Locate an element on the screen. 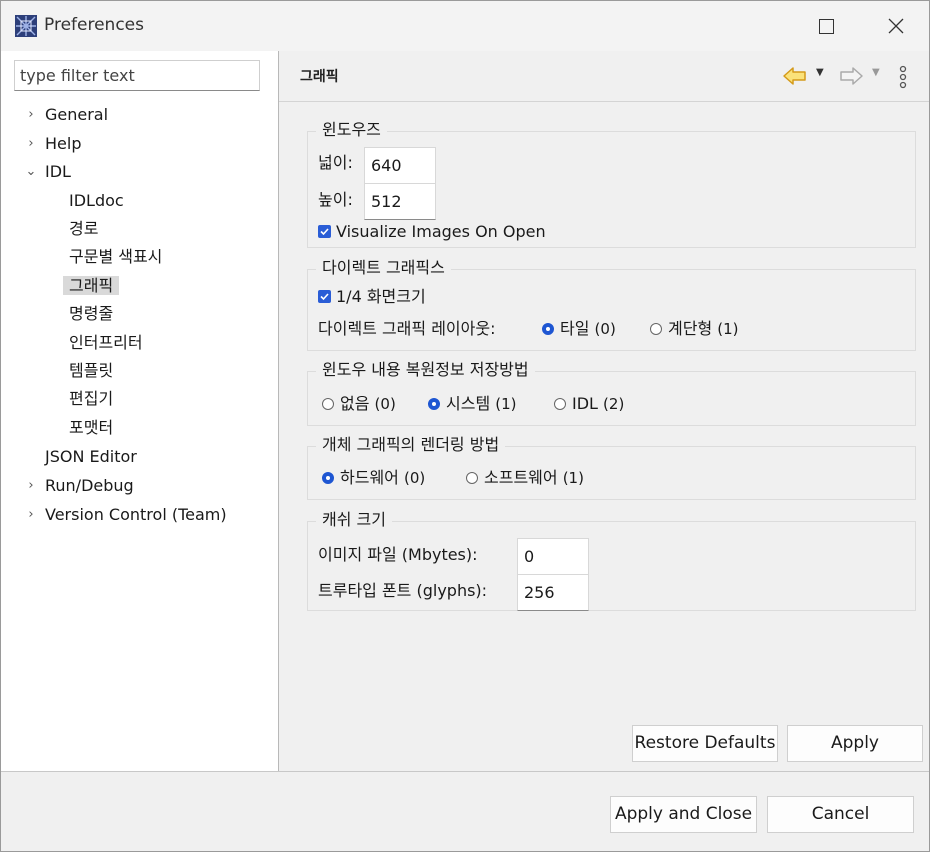 The height and width of the screenshot is (852, 930). page-header: 그래픽 ▼ ▼ is located at coordinates (604, 76).